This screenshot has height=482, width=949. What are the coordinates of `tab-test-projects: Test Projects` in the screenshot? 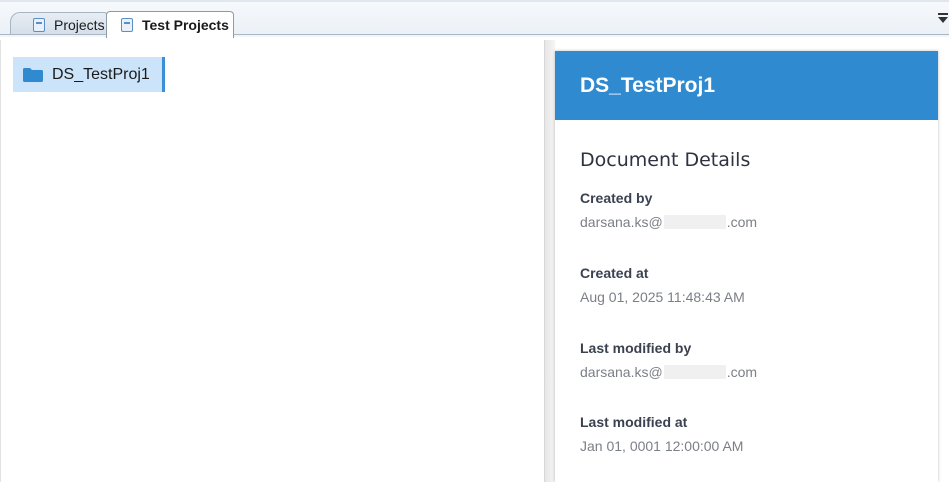 It's located at (170, 24).